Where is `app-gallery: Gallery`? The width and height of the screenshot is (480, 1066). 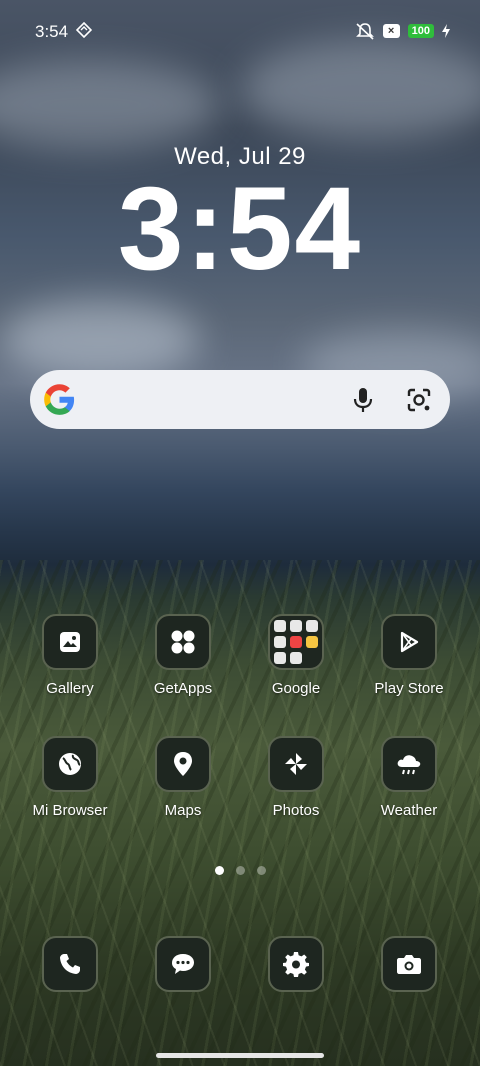
app-gallery: Gallery is located at coordinates (70, 655).